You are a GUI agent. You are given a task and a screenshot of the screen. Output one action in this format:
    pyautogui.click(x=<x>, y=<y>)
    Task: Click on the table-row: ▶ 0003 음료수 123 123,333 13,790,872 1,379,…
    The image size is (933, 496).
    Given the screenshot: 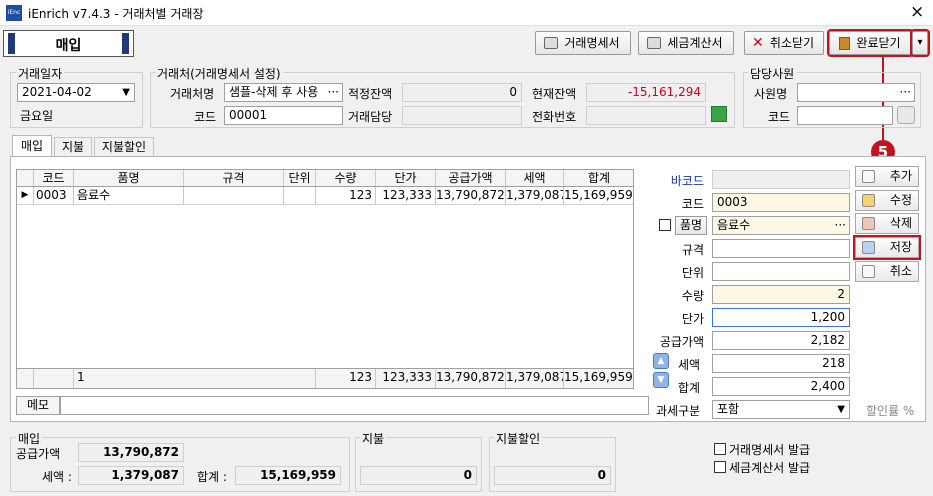 What is the action you would take?
    pyautogui.click(x=325, y=196)
    